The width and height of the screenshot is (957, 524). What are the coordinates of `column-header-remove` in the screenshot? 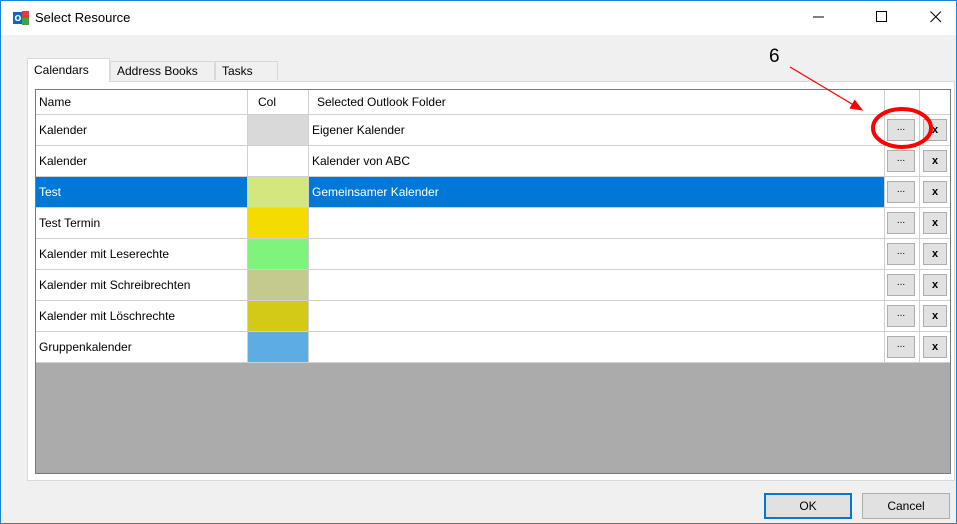 It's located at (935, 102).